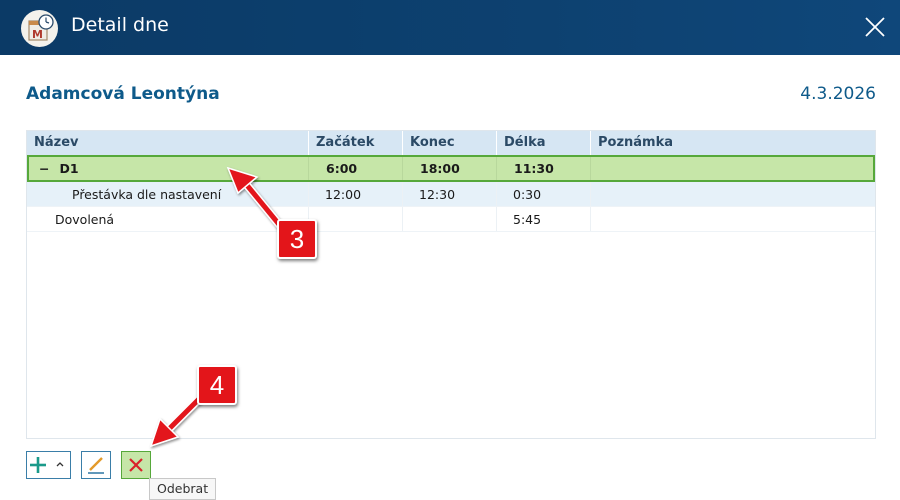  Describe the element at coordinates (544, 143) in the screenshot. I see `column-header-delka: Délka` at that location.